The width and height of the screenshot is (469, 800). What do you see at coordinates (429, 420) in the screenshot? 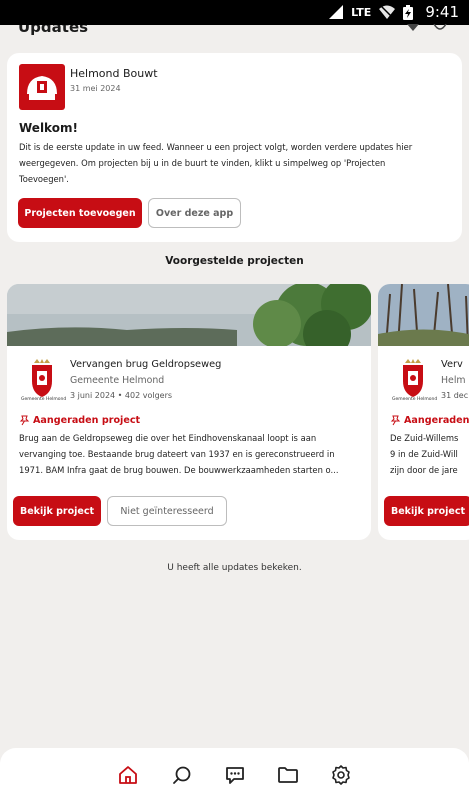
I see `recommended-label: Aangeraden` at bounding box center [429, 420].